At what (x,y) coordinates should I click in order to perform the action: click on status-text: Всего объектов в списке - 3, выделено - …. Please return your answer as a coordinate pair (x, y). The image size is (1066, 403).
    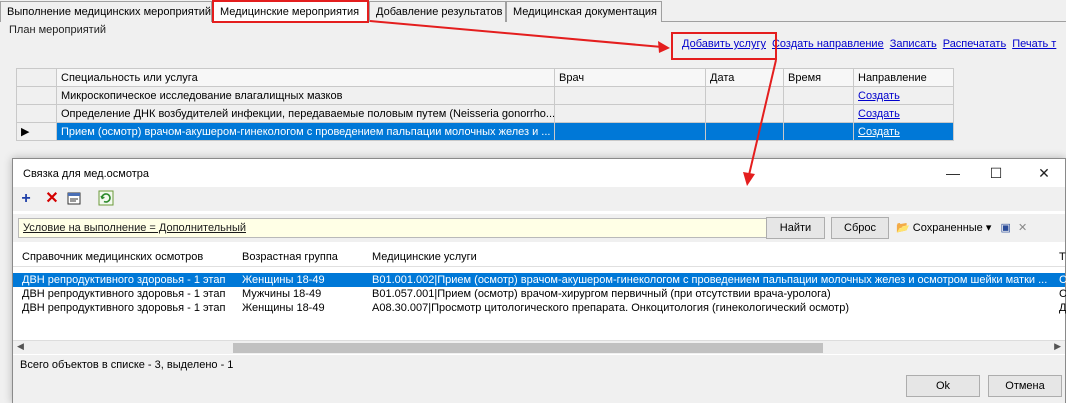
    Looking at the image, I should click on (127, 365).